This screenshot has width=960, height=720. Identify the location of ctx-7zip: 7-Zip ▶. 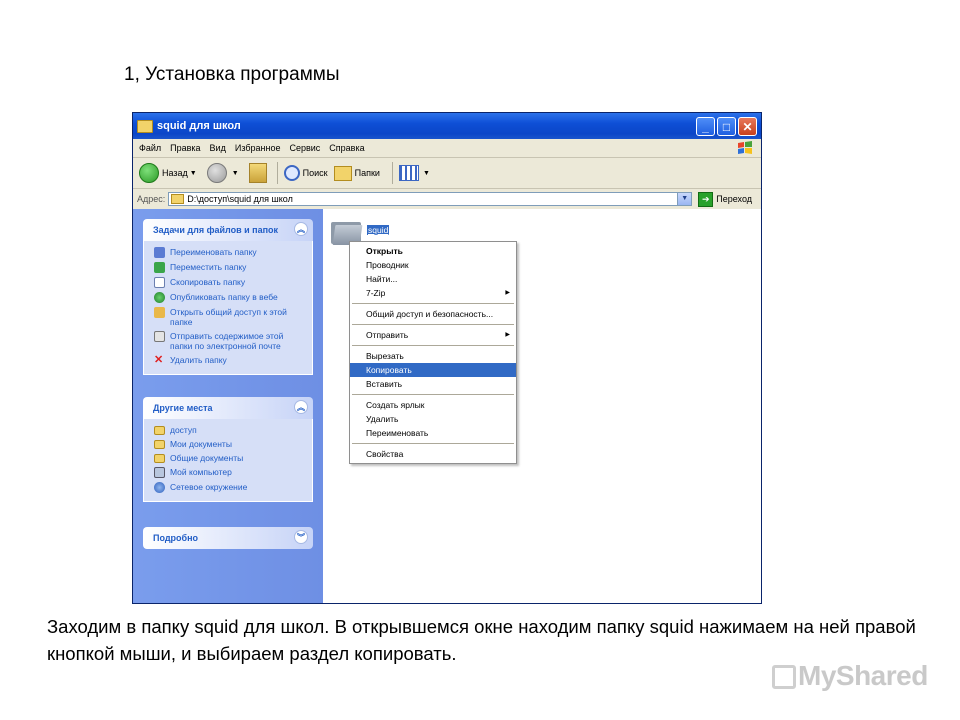
(433, 293).